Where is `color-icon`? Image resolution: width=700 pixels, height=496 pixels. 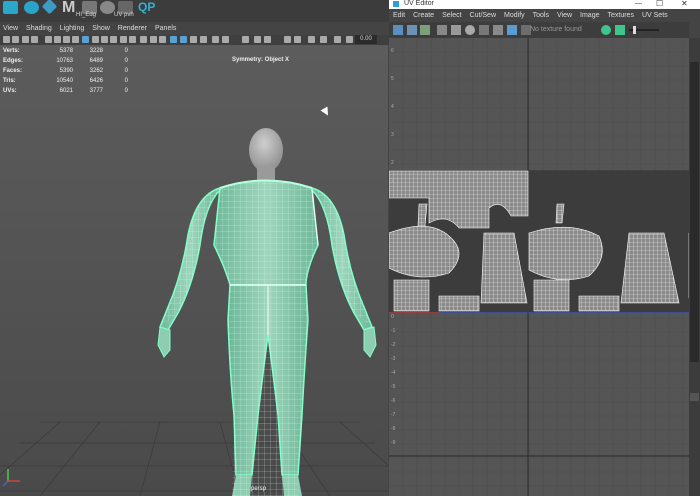
color-icon is located at coordinates (257, 39).